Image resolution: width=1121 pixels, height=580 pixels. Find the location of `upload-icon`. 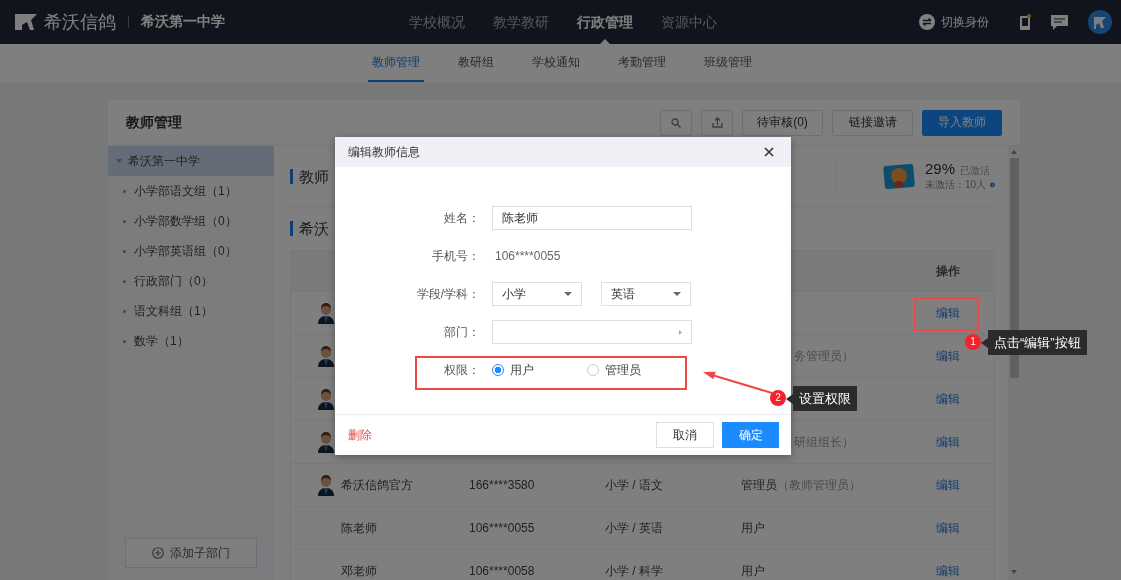

upload-icon is located at coordinates (717, 122).